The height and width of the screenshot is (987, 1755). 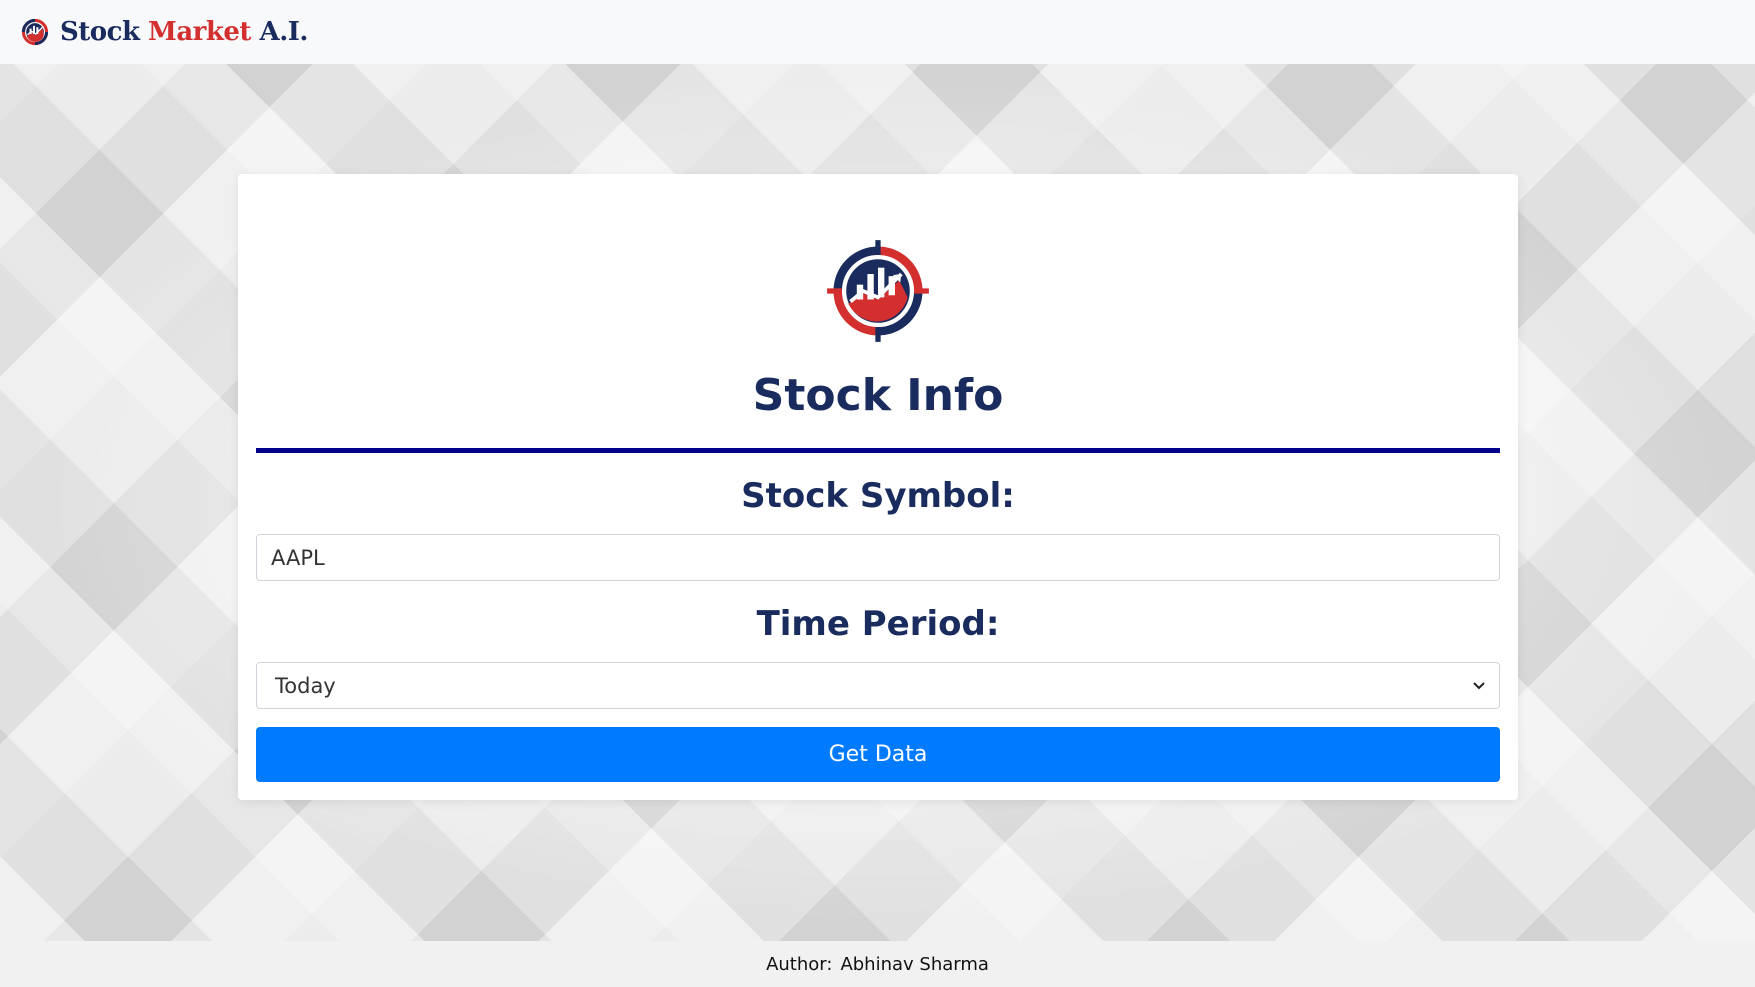 I want to click on author-name: Abhinav Sharma, so click(x=914, y=964).